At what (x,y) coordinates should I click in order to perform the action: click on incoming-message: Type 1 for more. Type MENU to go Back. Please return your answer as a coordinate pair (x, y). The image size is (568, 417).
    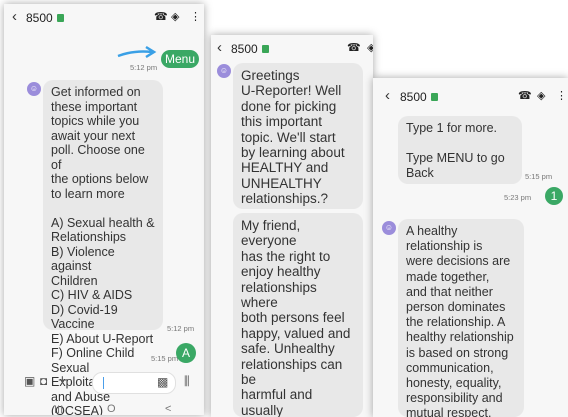
    Looking at the image, I should click on (460, 150).